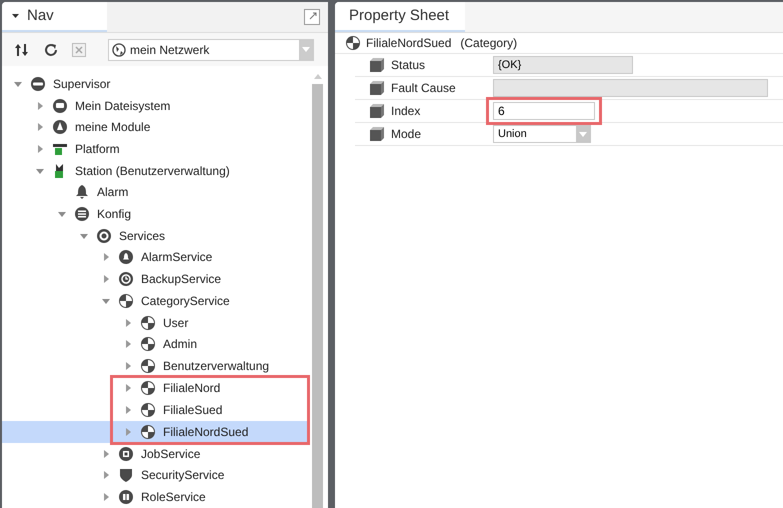 This screenshot has width=783, height=508. Describe the element at coordinates (156, 127) in the screenshot. I see `tree-row: meine Module` at that location.